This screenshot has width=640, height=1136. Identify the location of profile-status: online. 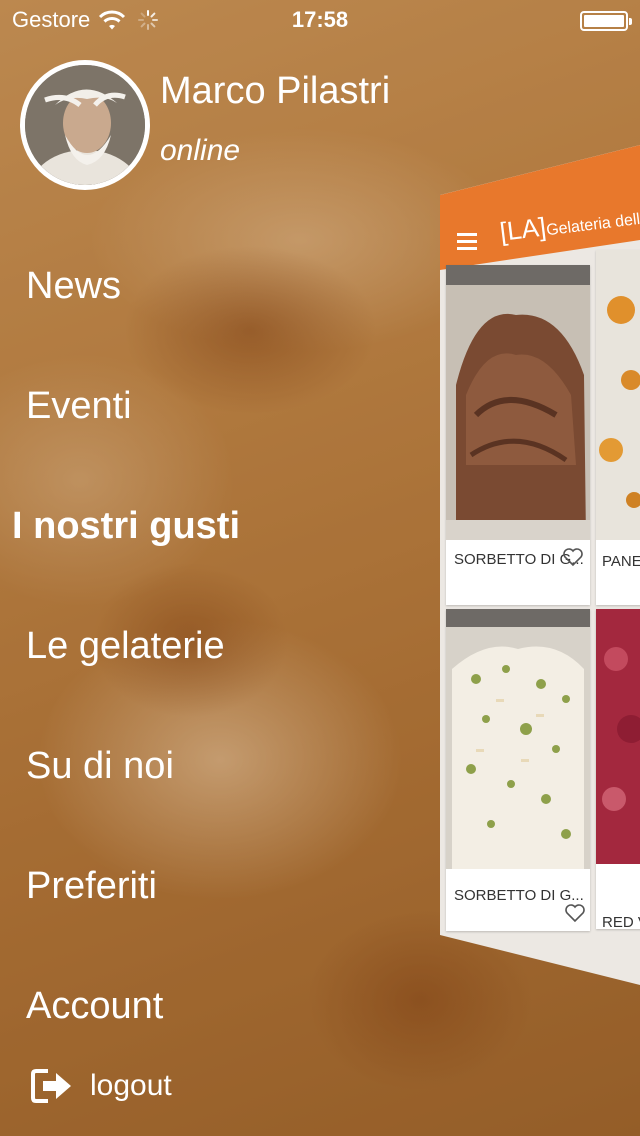
(200, 150).